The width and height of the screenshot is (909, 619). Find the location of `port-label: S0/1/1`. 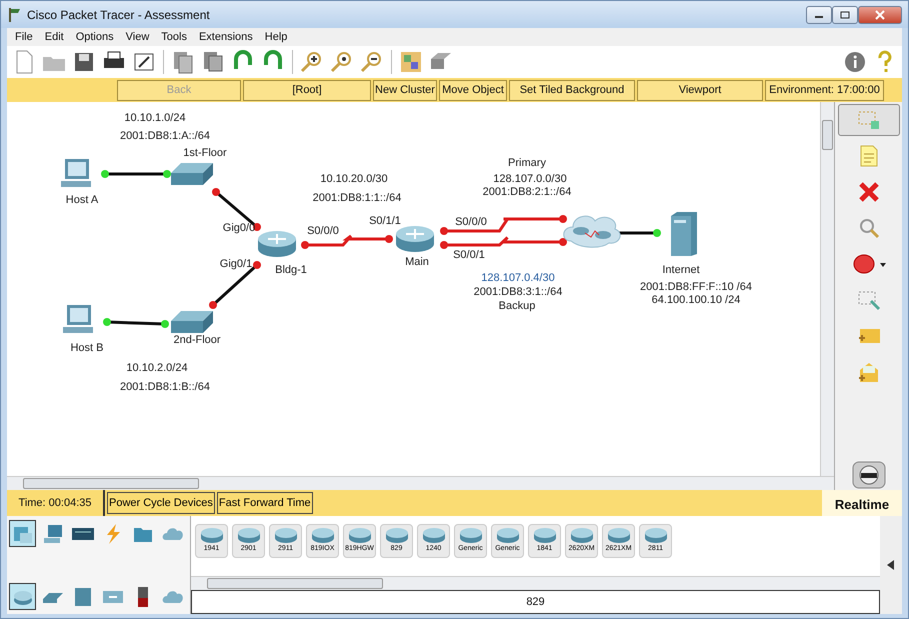

port-label: S0/1/1 is located at coordinates (385, 221).